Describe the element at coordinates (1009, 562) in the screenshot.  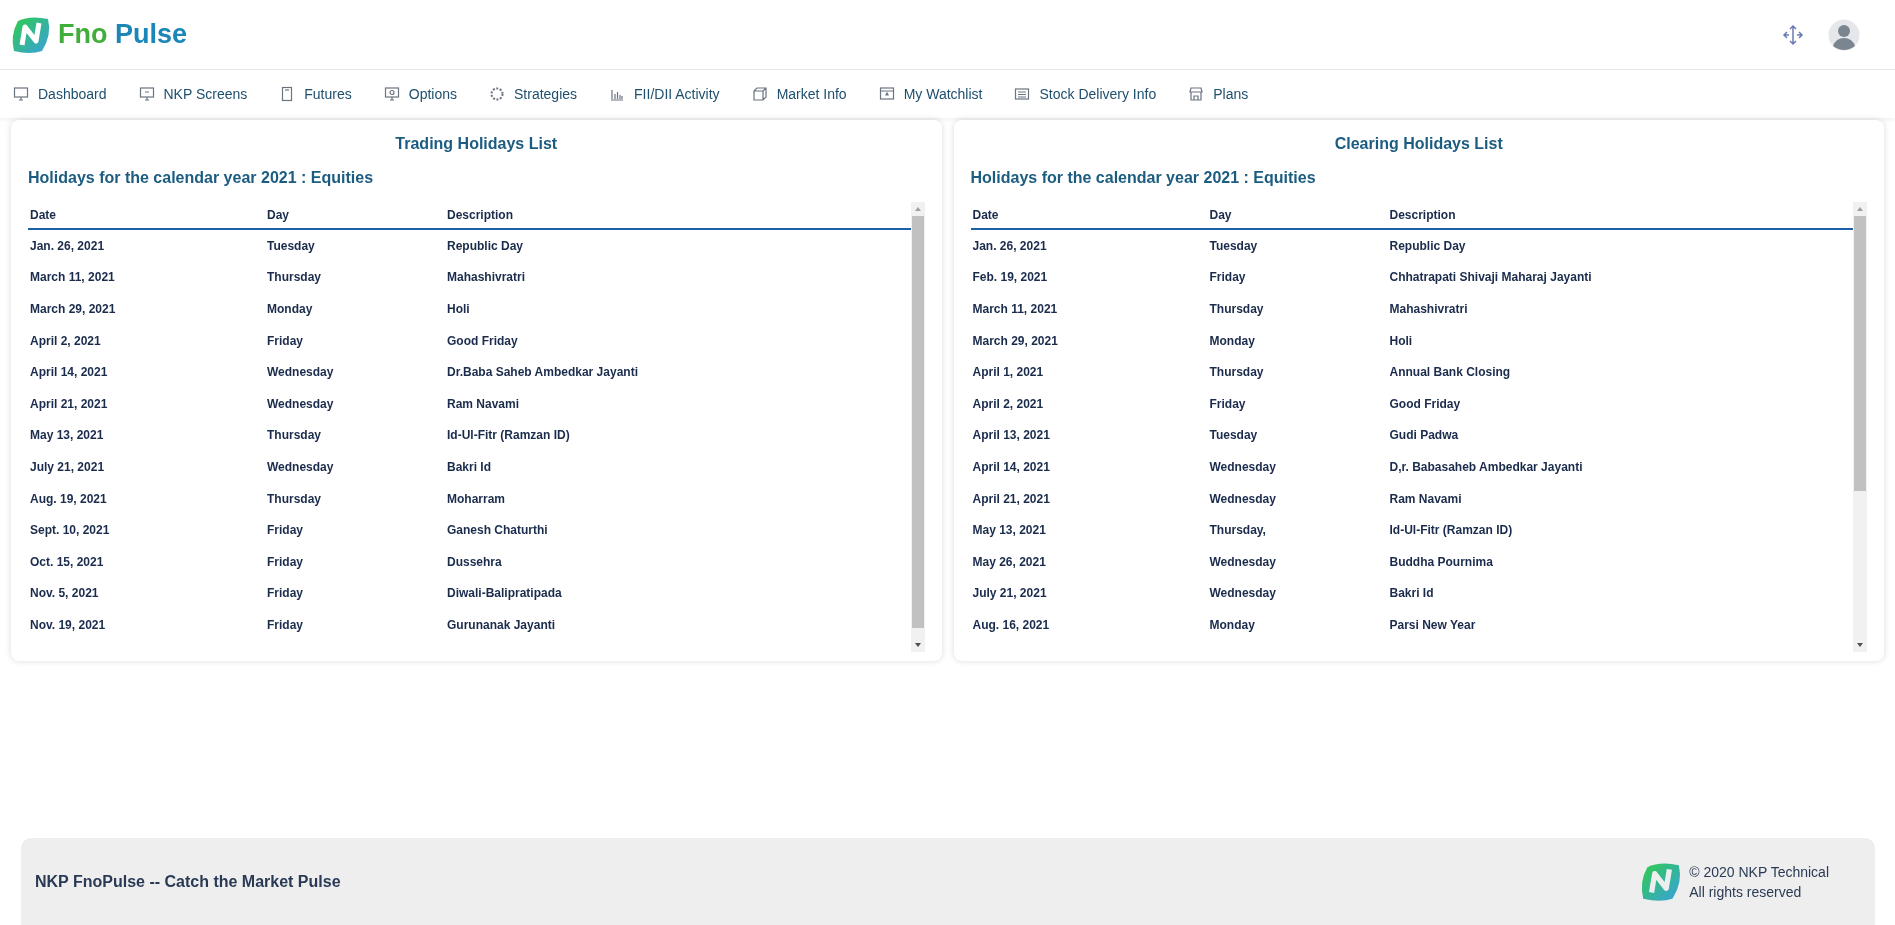
I see `table-cell-text: May 26, 2021` at that location.